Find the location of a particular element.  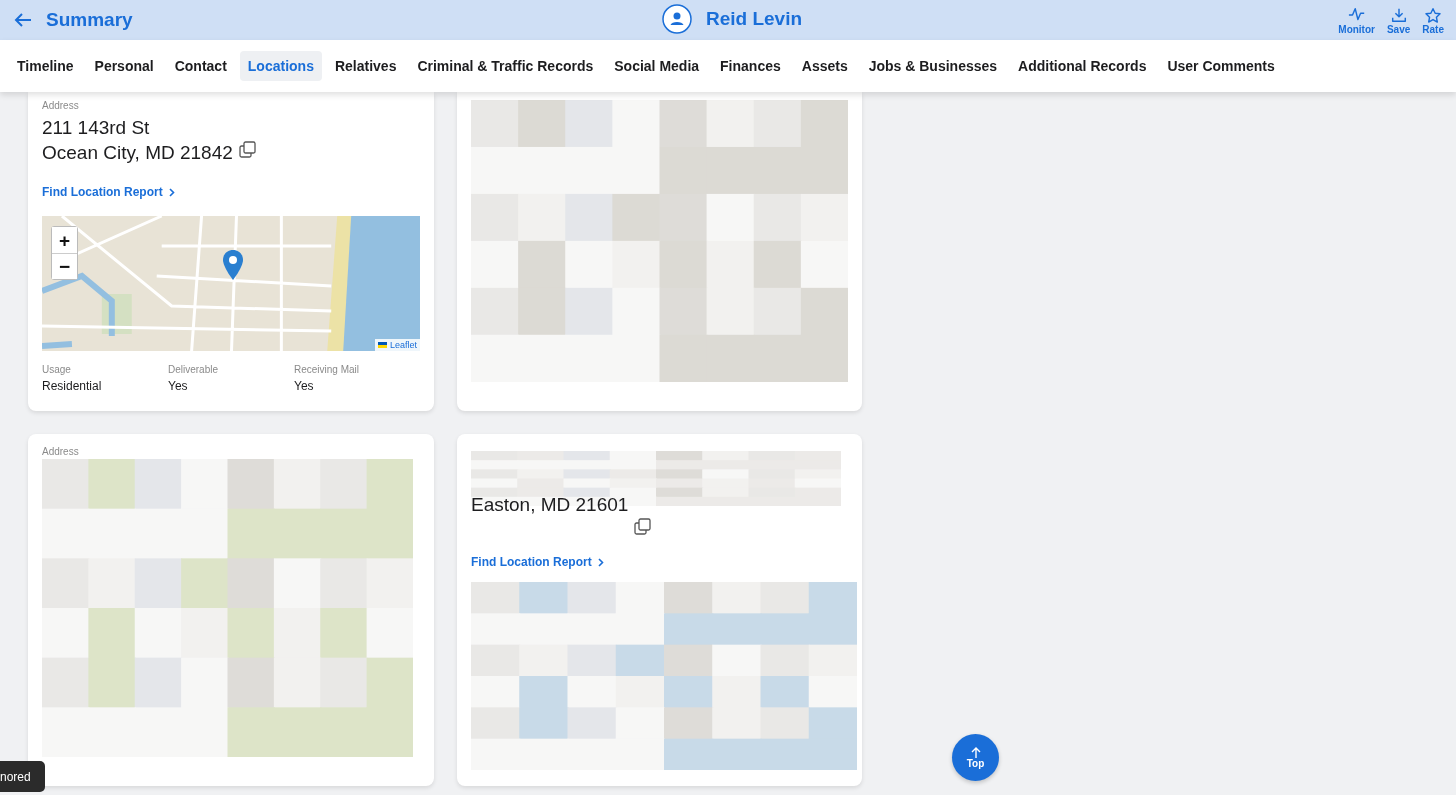

action-button: Save is located at coordinates (1398, 20).